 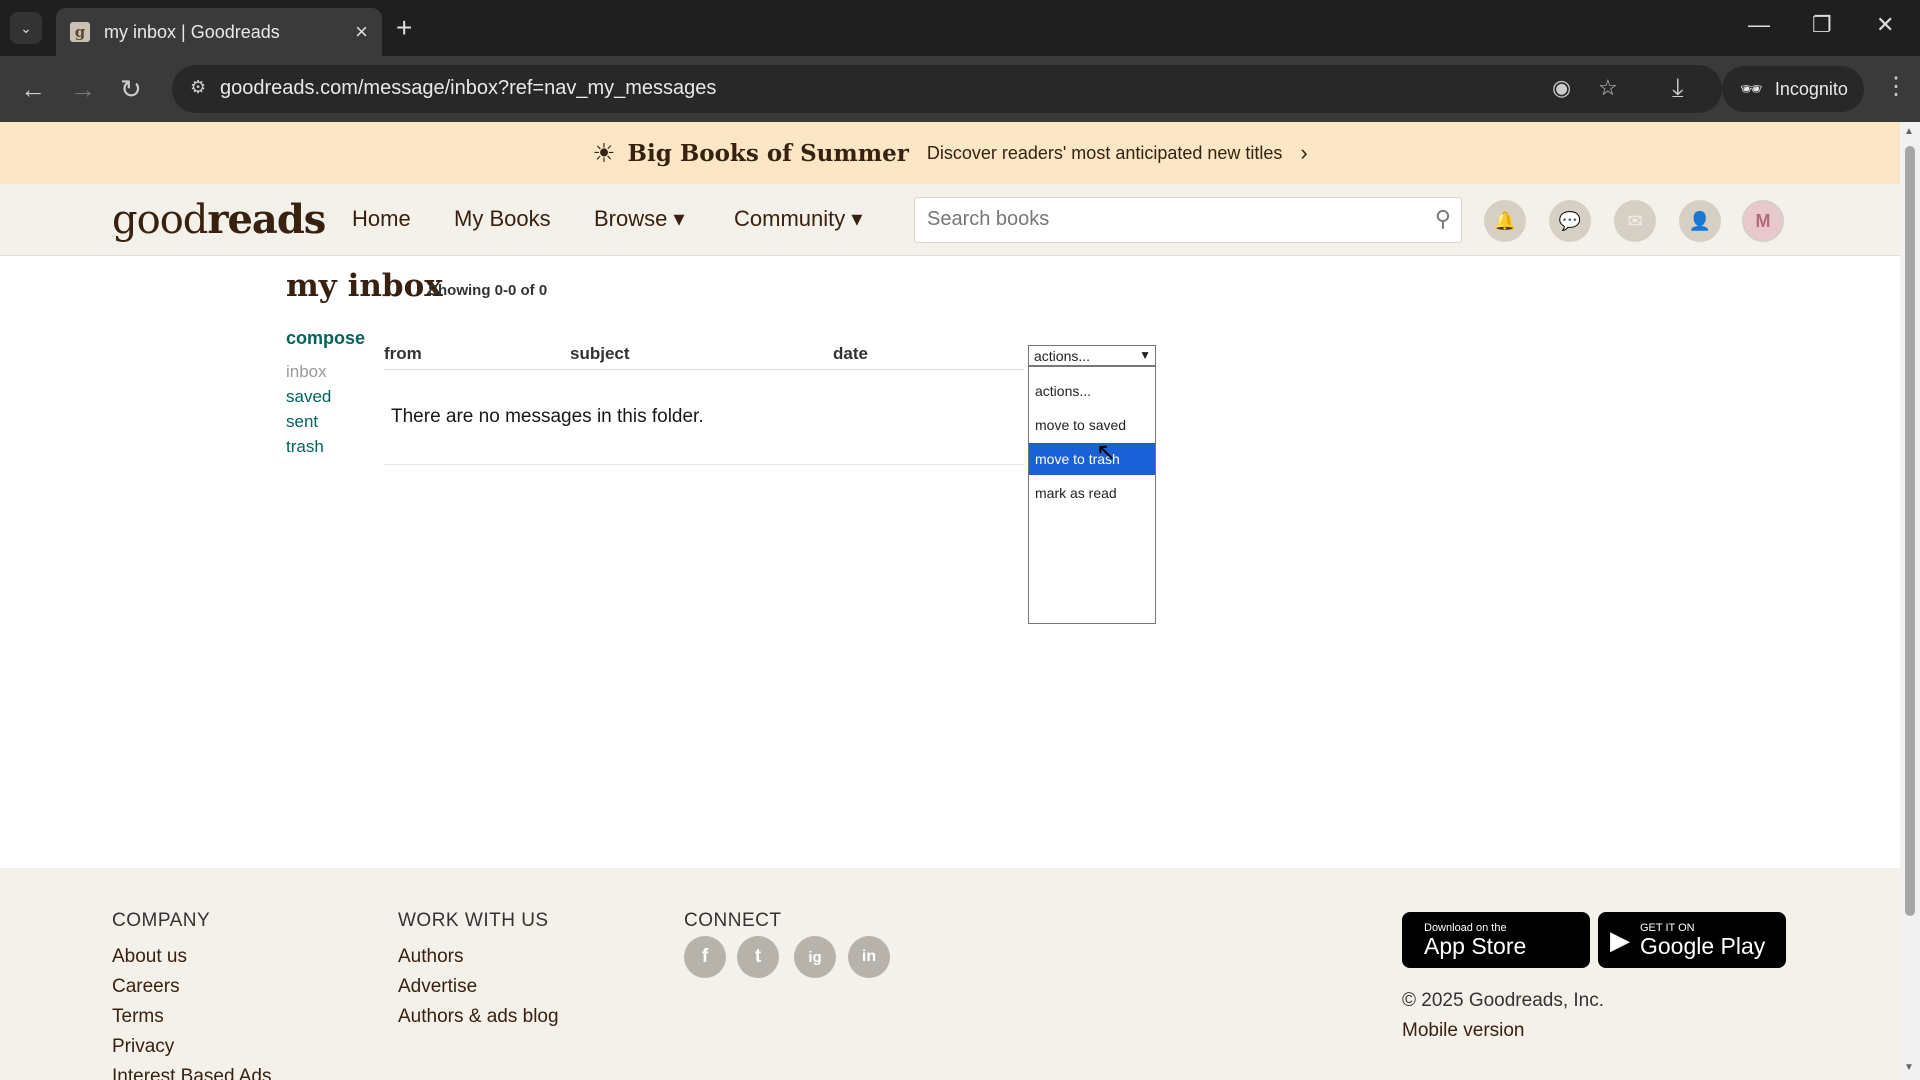 I want to click on scrollbar-thumb, so click(x=1910, y=531).